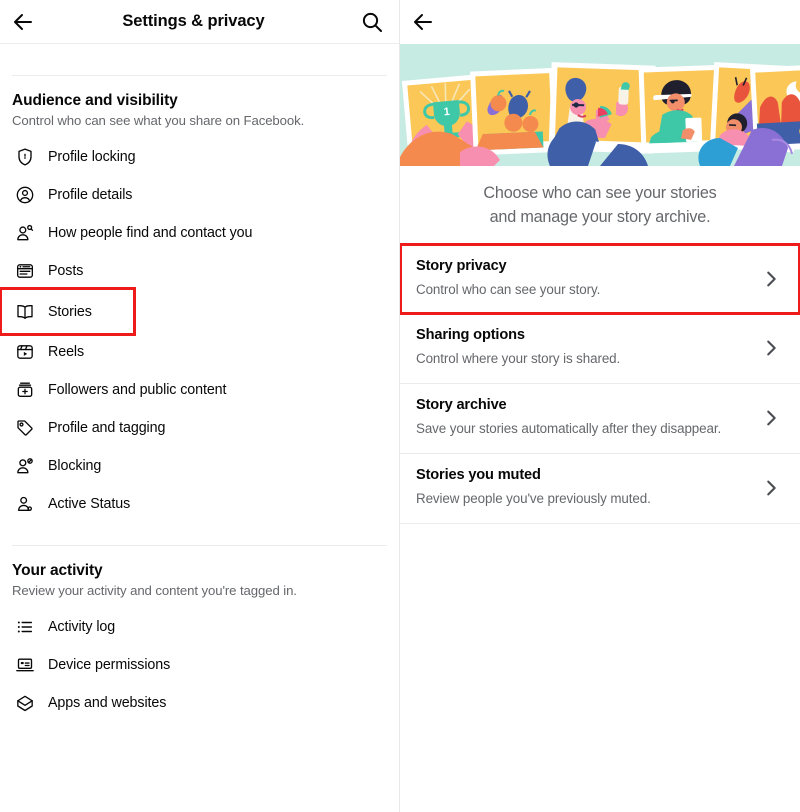 This screenshot has height=812, width=800. I want to click on option-subtitle: Control where your story is shared., so click(518, 358).